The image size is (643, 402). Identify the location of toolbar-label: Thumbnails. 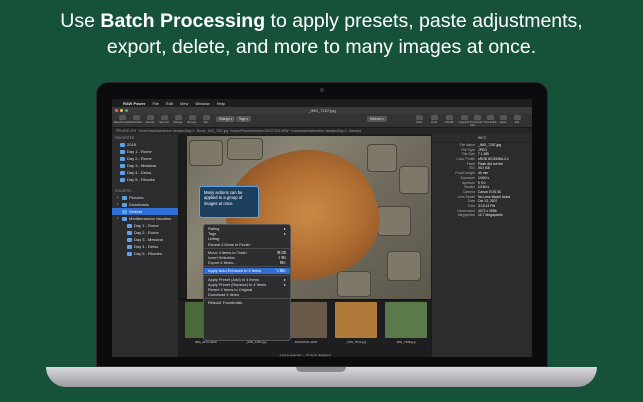
(490, 122).